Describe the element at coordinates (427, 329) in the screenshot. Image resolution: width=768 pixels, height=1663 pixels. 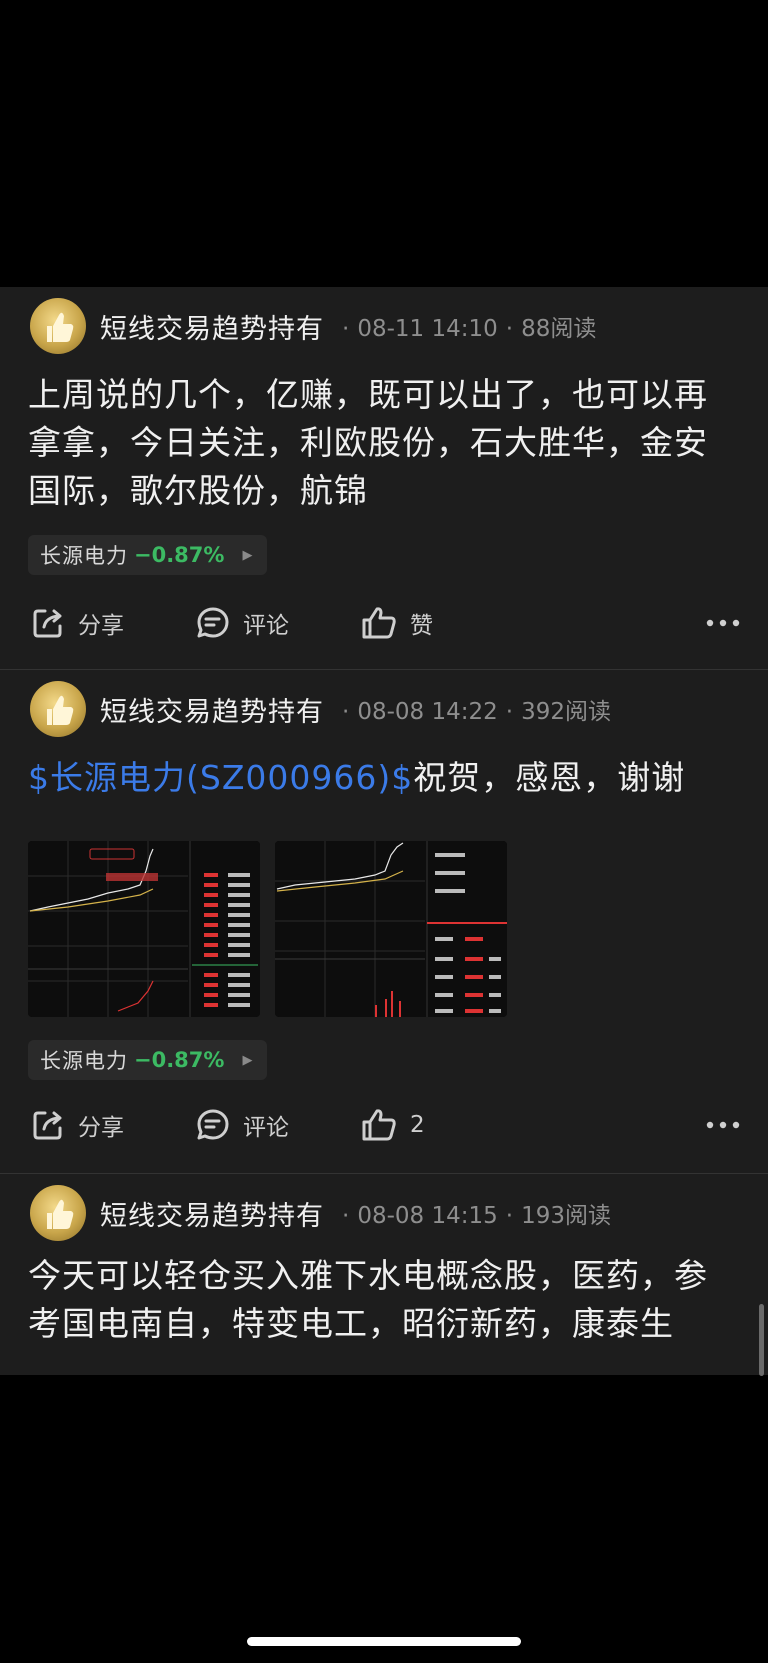
I see `post-time: 08-11 14:10` at that location.